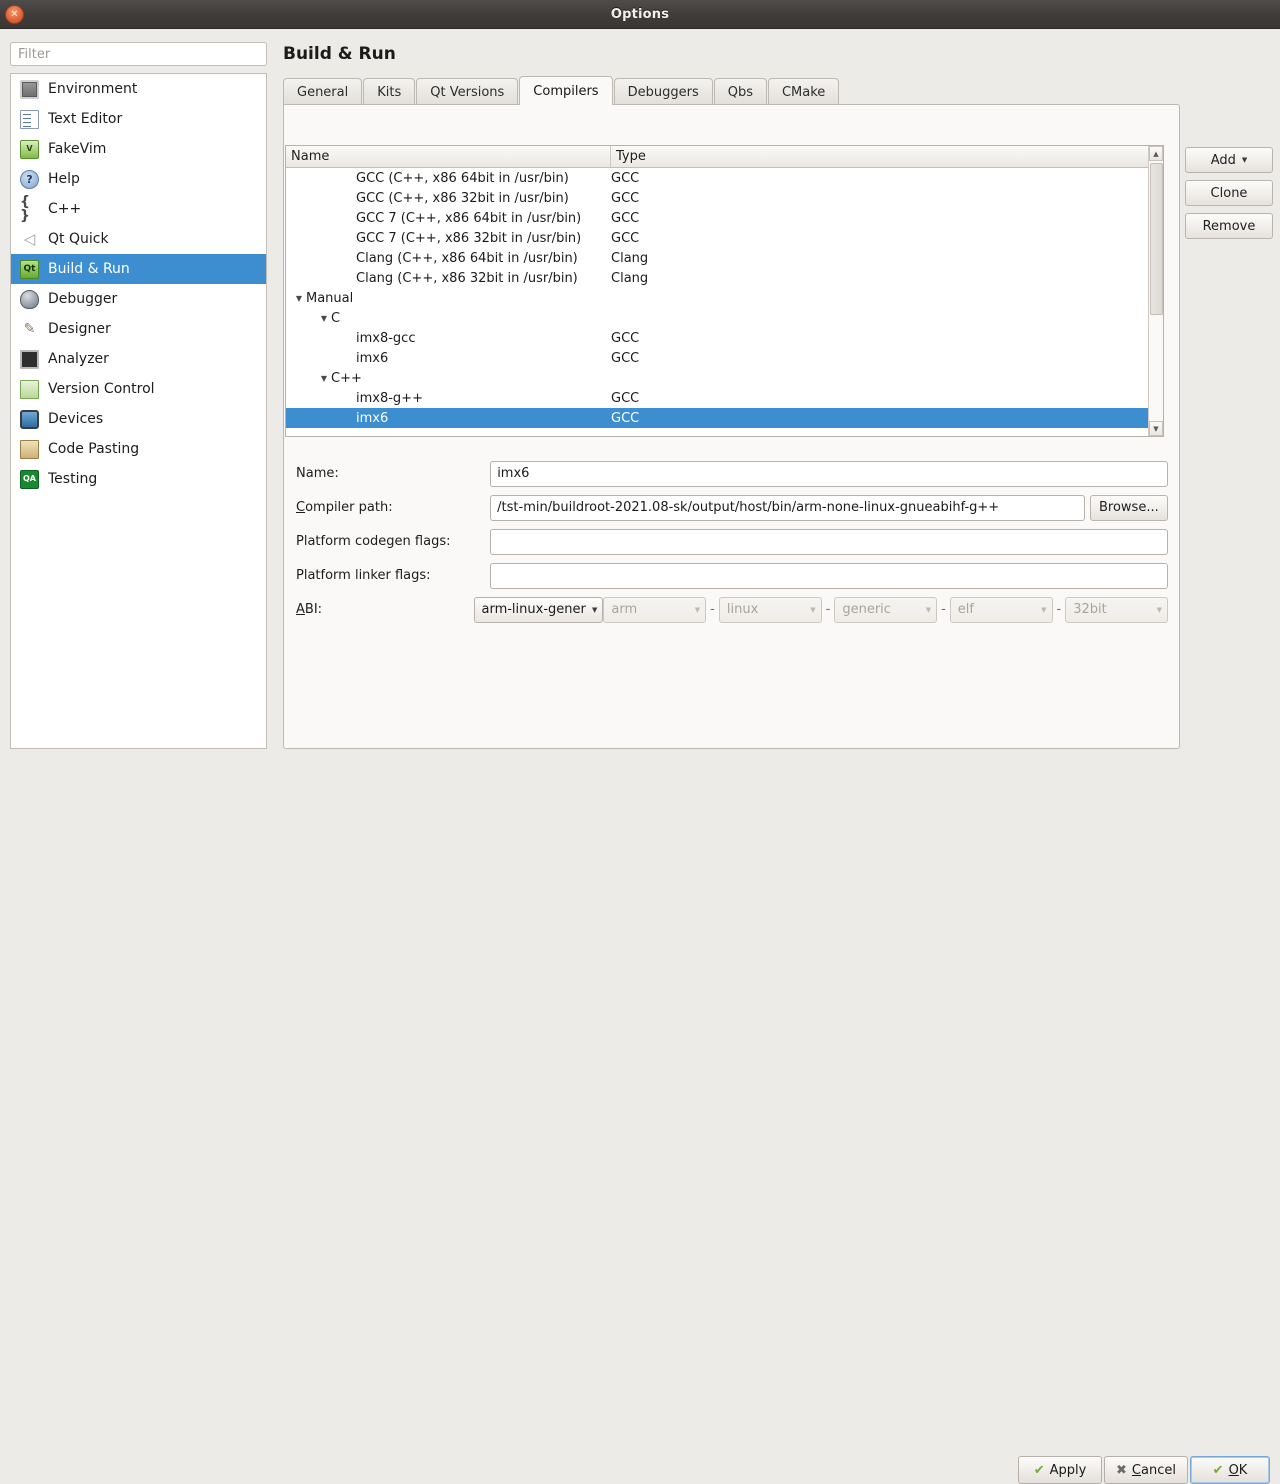  What do you see at coordinates (724, 178) in the screenshot?
I see `table-row: GCC (C++, x86 64bit in /usr/bin) GCC` at bounding box center [724, 178].